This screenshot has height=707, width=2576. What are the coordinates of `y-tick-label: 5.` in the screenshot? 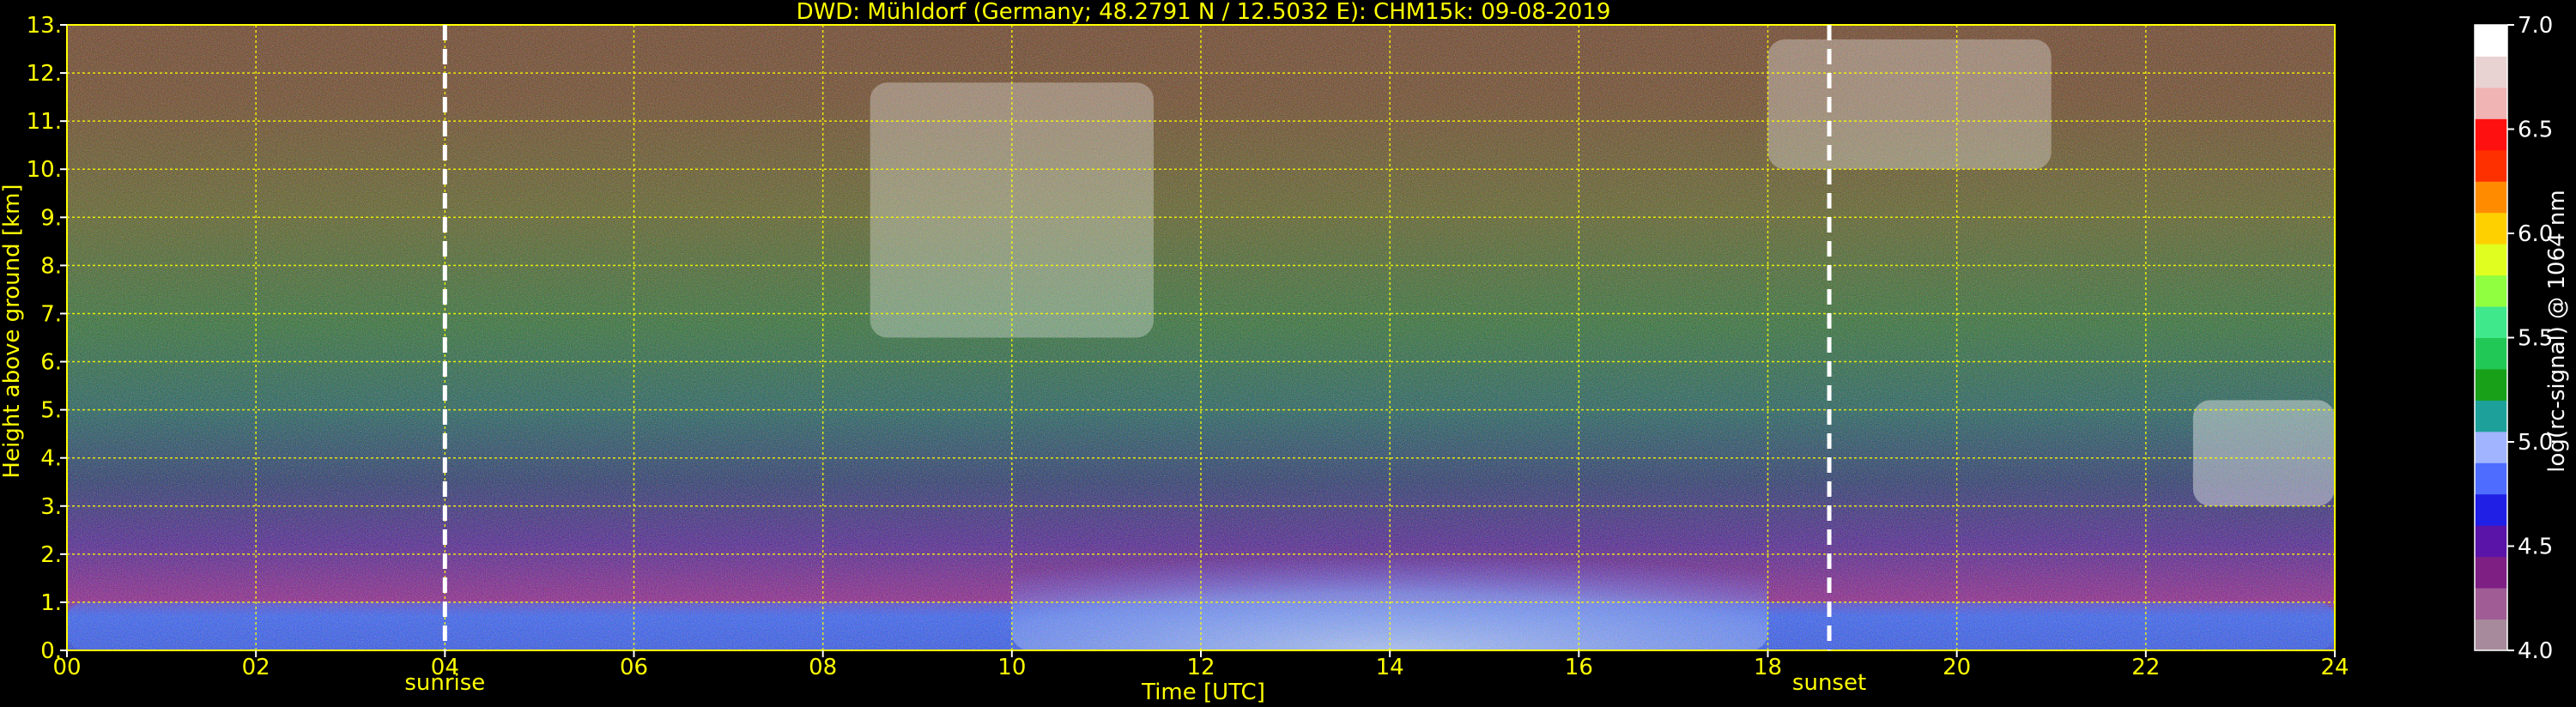 It's located at (51, 411).